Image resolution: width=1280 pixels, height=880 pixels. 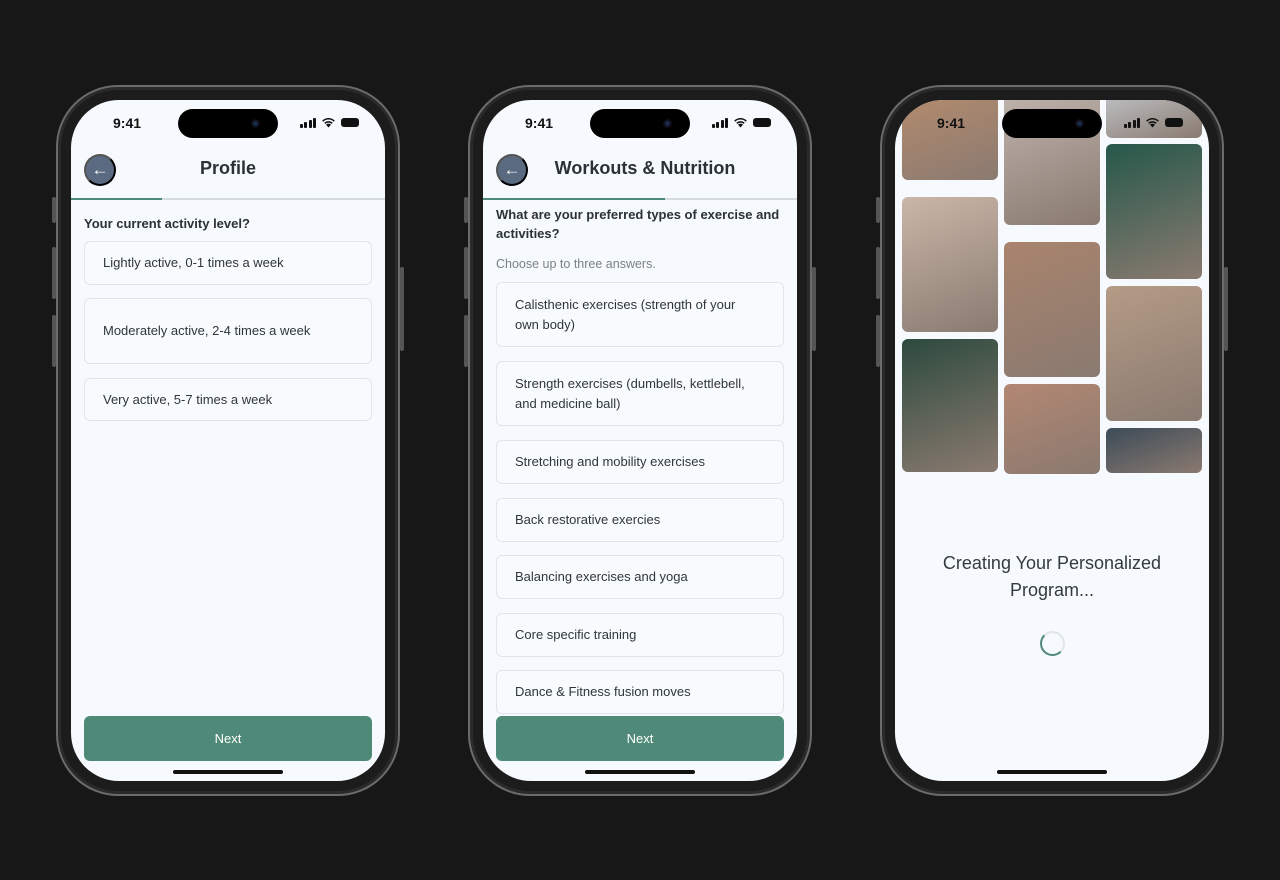 I want to click on answer-option: Balancing exercises and yoga, so click(x=640, y=577).